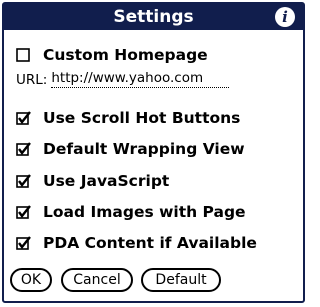 The width and height of the screenshot is (320, 307). I want to click on option-load-images-with-page: Load Images with Page, so click(131, 212).